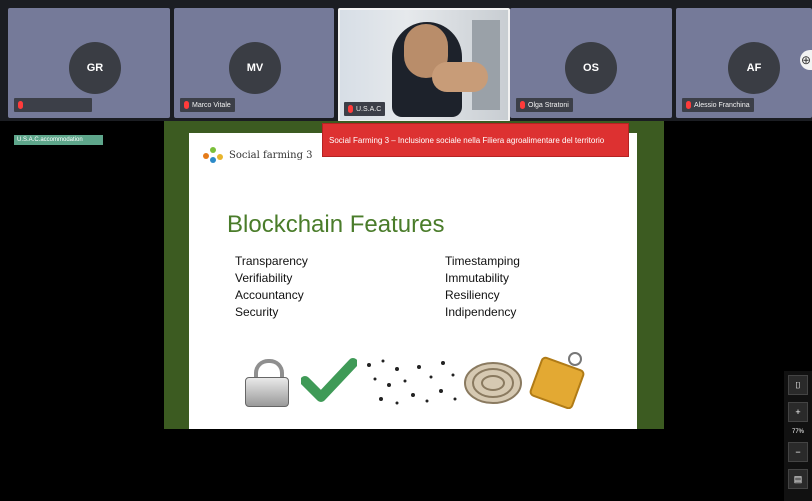 This screenshot has width=812, height=501. What do you see at coordinates (798, 412) in the screenshot?
I see `zoom-in-button: +` at bounding box center [798, 412].